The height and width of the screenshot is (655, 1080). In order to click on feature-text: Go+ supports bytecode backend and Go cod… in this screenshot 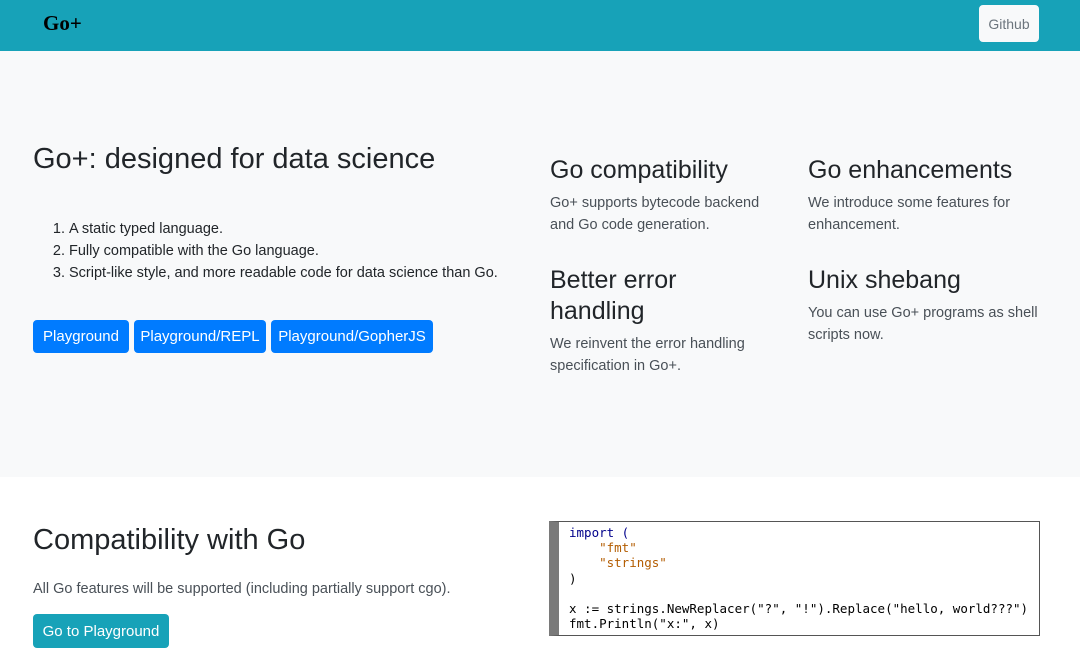, I will do `click(655, 214)`.